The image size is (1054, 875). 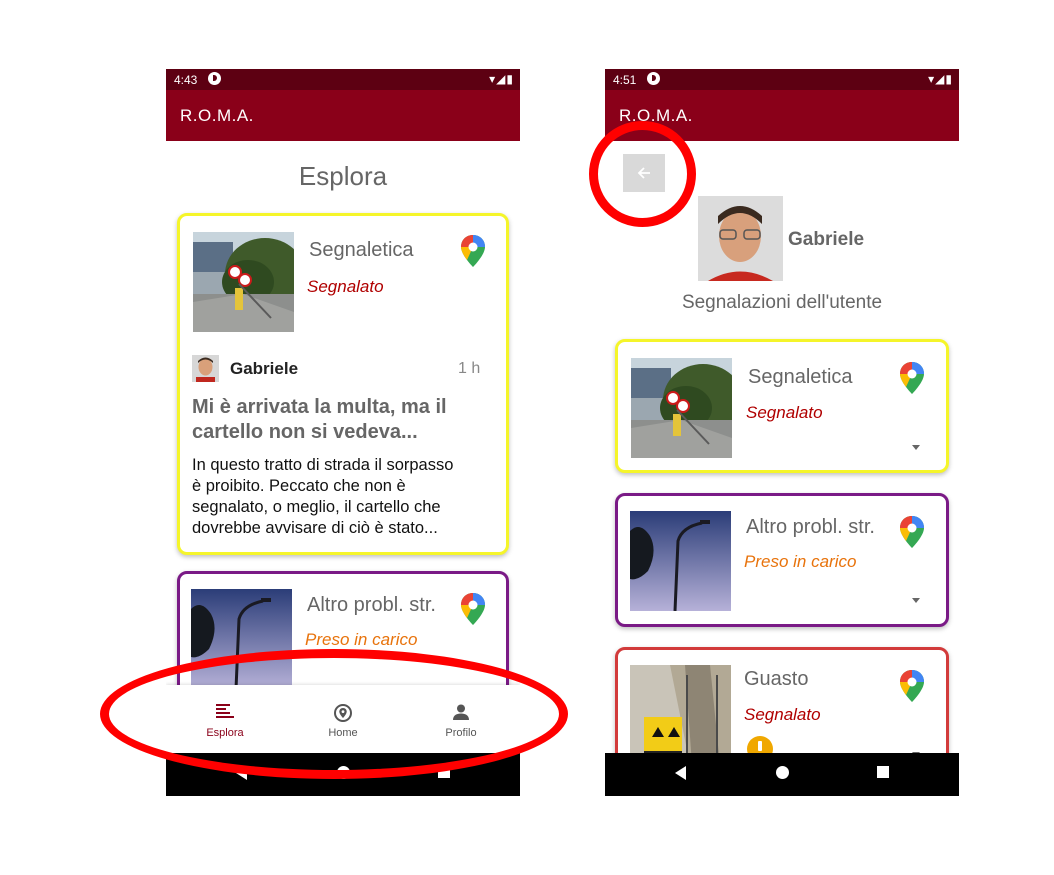 I want to click on nav-tab-label: Profilo, so click(x=461, y=733).